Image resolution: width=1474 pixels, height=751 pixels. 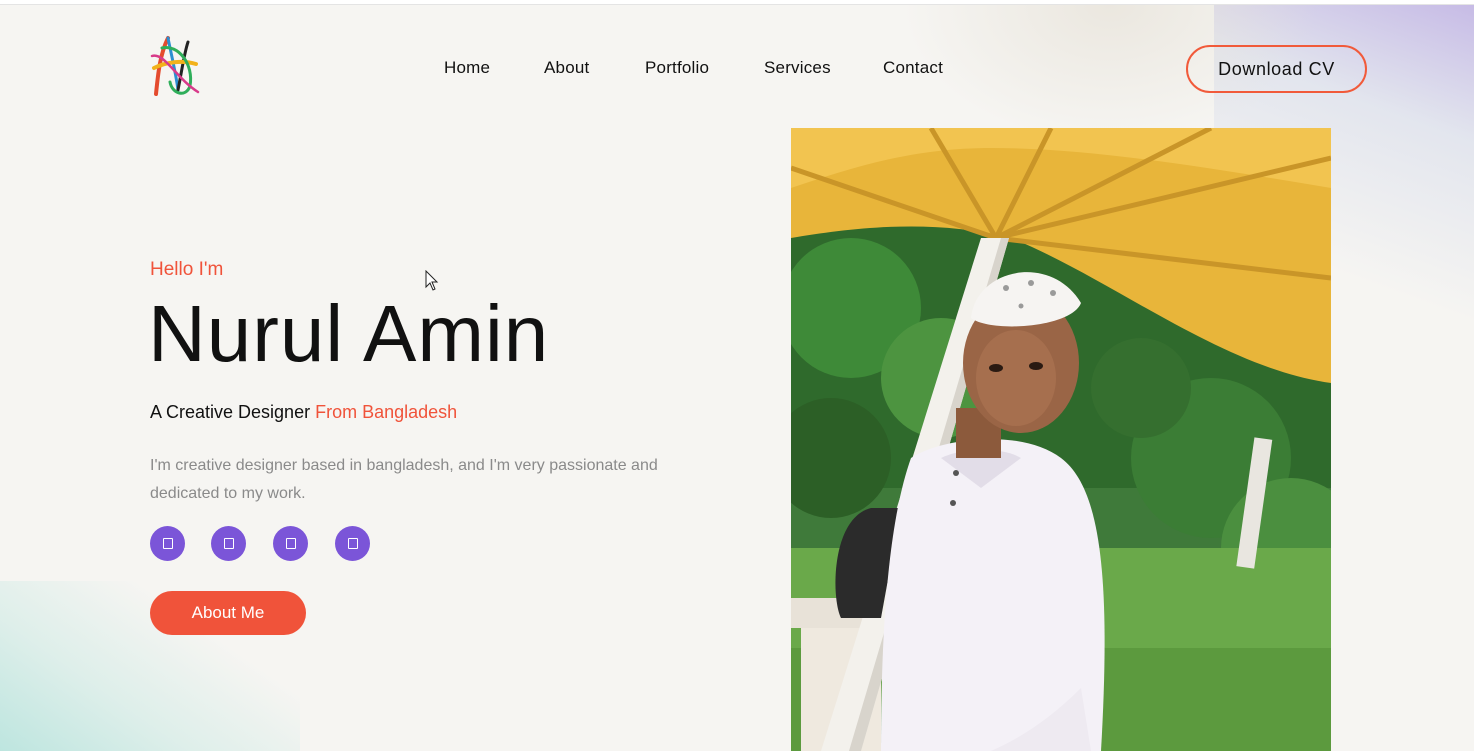 I want to click on hero-greeting: Hello I'm, so click(x=187, y=269).